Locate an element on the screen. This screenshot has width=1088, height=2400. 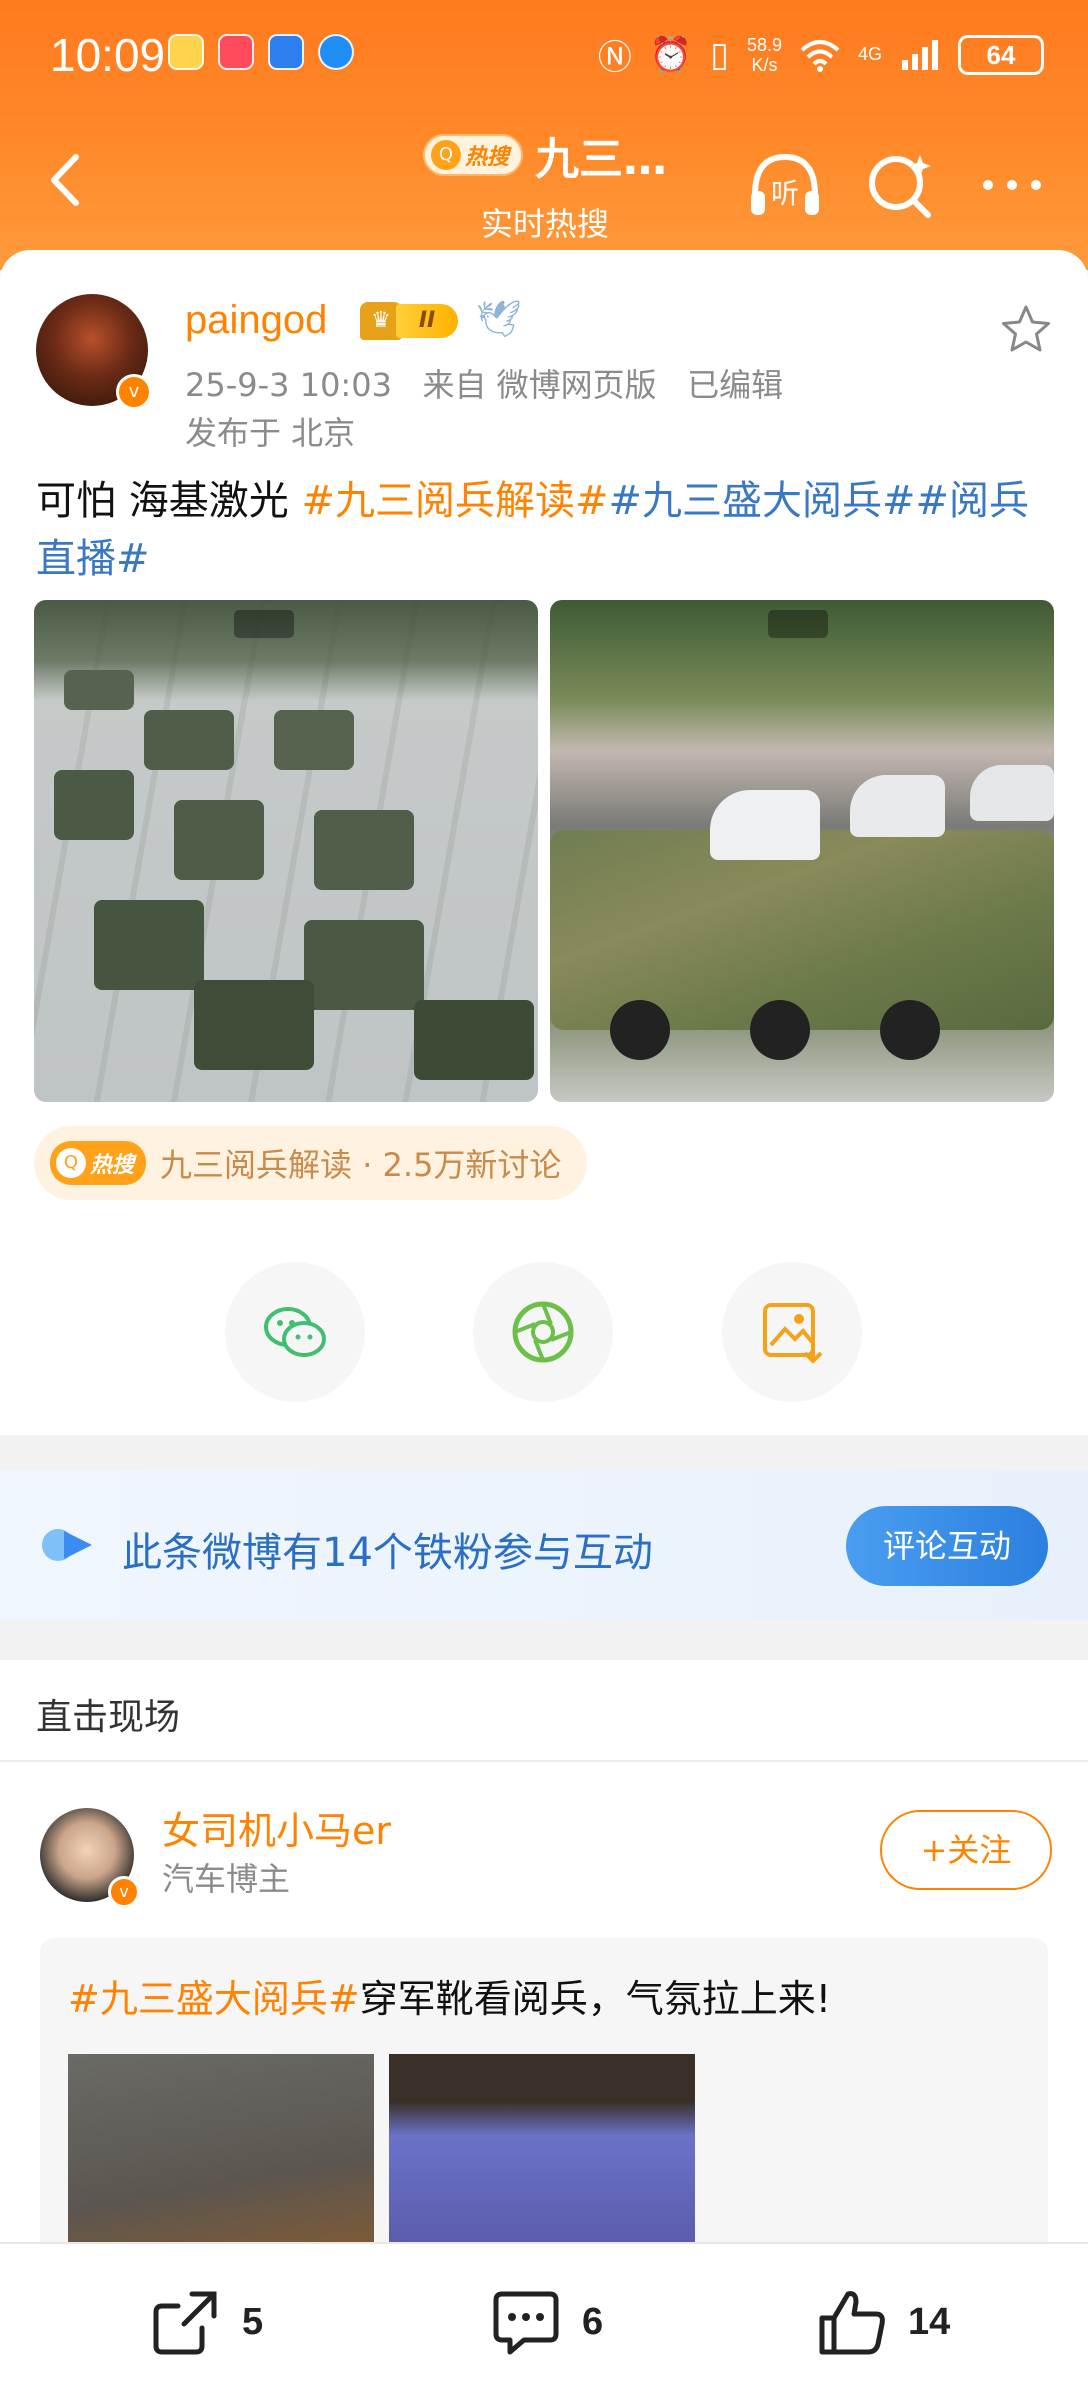
divider is located at coordinates (544, 1761).